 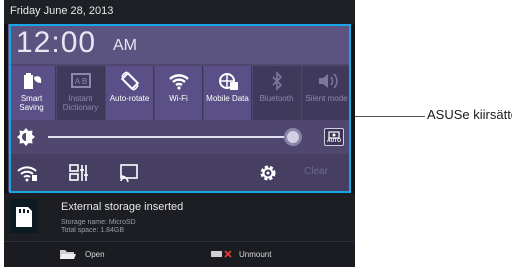 What do you see at coordinates (31, 103) in the screenshot?
I see `tile-label: Smart Saving` at bounding box center [31, 103].